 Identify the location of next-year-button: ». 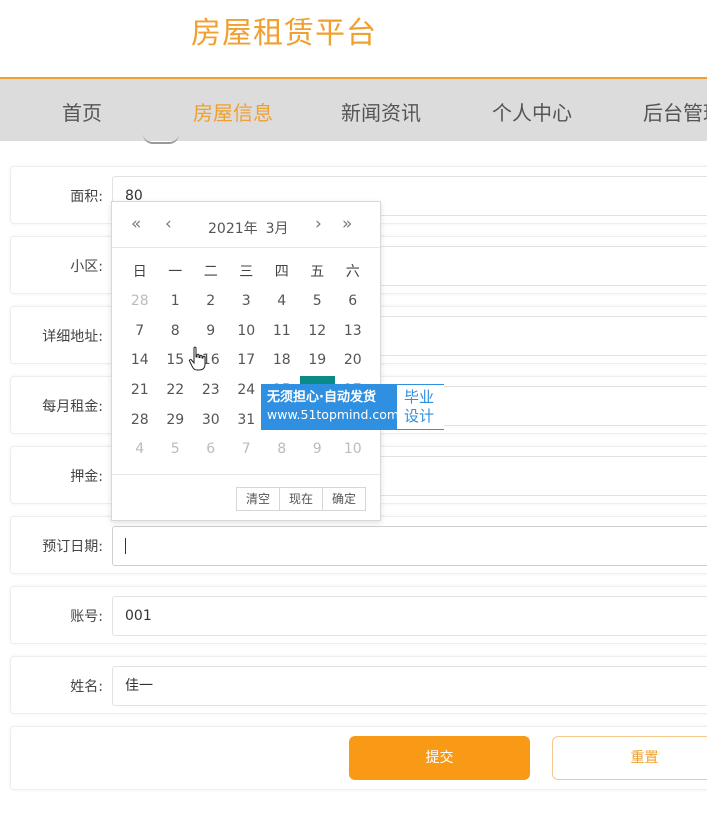
(347, 224).